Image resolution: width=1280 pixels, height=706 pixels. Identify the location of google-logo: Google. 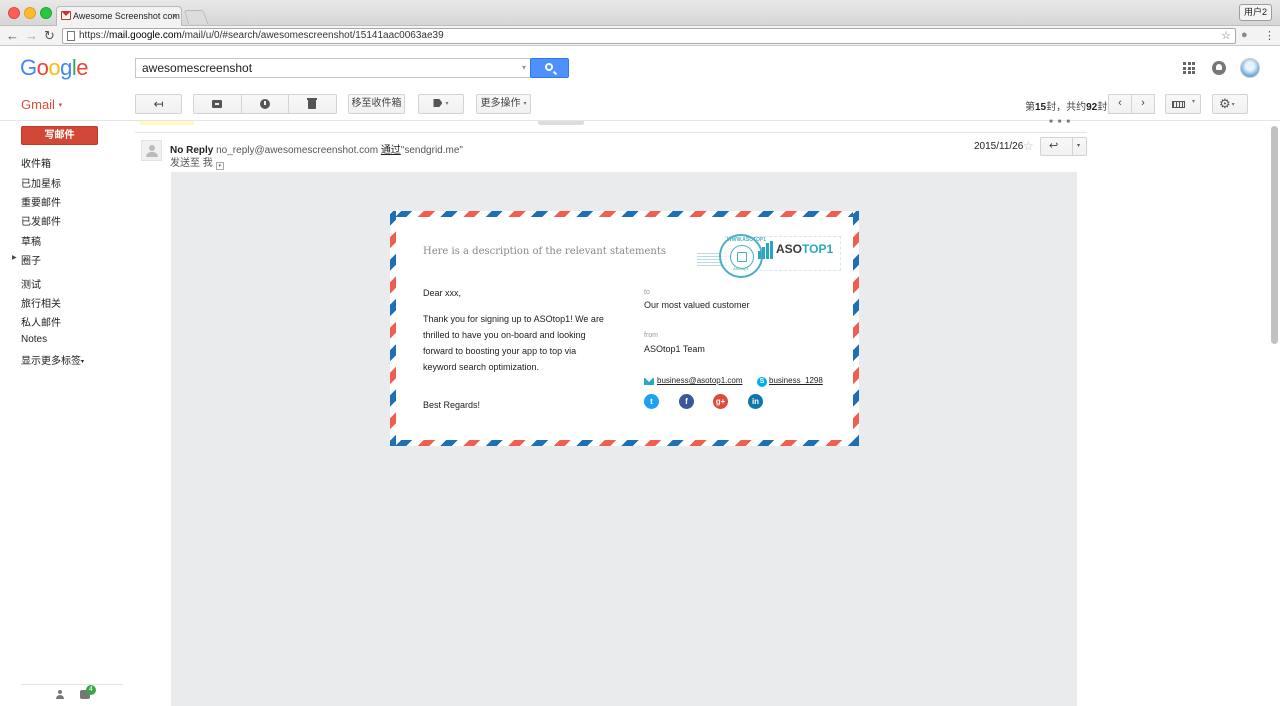
(54, 68).